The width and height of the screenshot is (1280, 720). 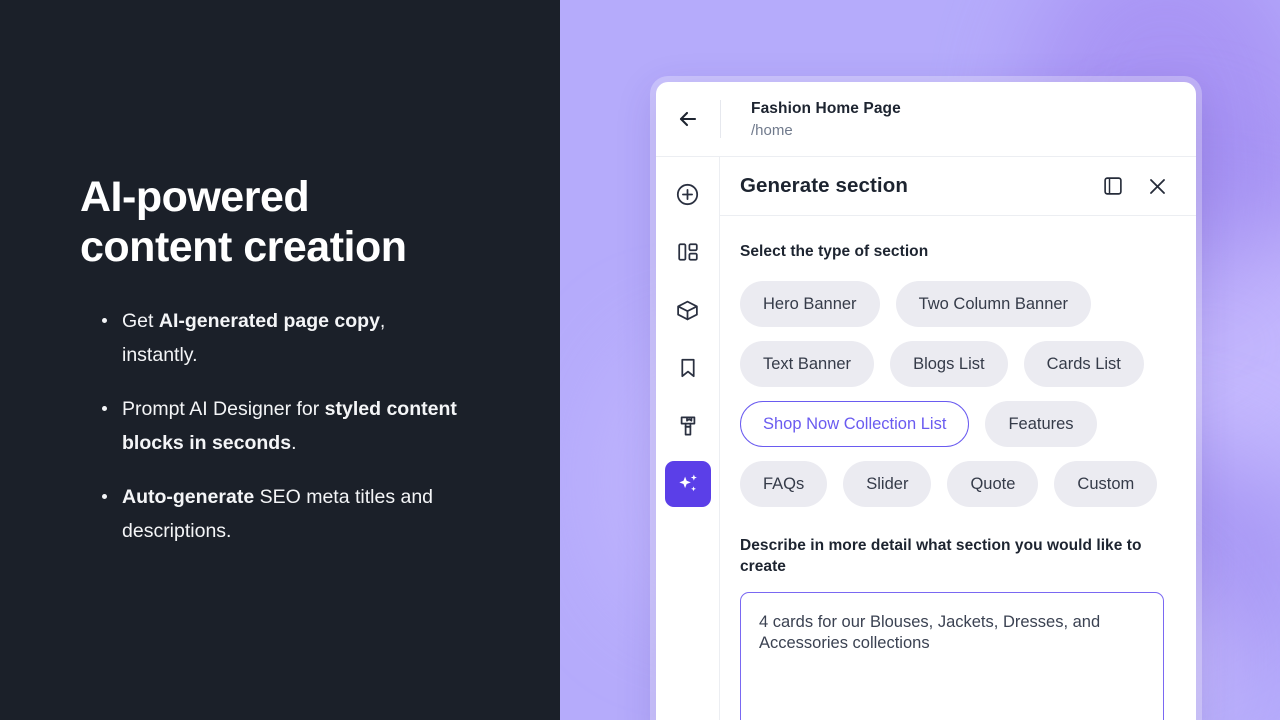 I want to click on headline-line-2: content creation, so click(x=243, y=247).